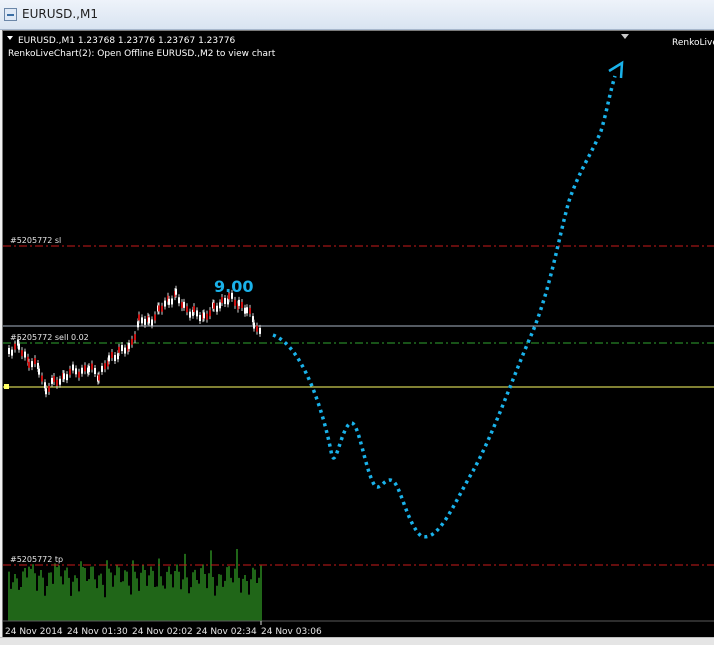 Image resolution: width=714 pixels, height=645 pixels. What do you see at coordinates (34, 632) in the screenshot?
I see `time-axis-label-0: 24 Nov 2014` at bounding box center [34, 632].